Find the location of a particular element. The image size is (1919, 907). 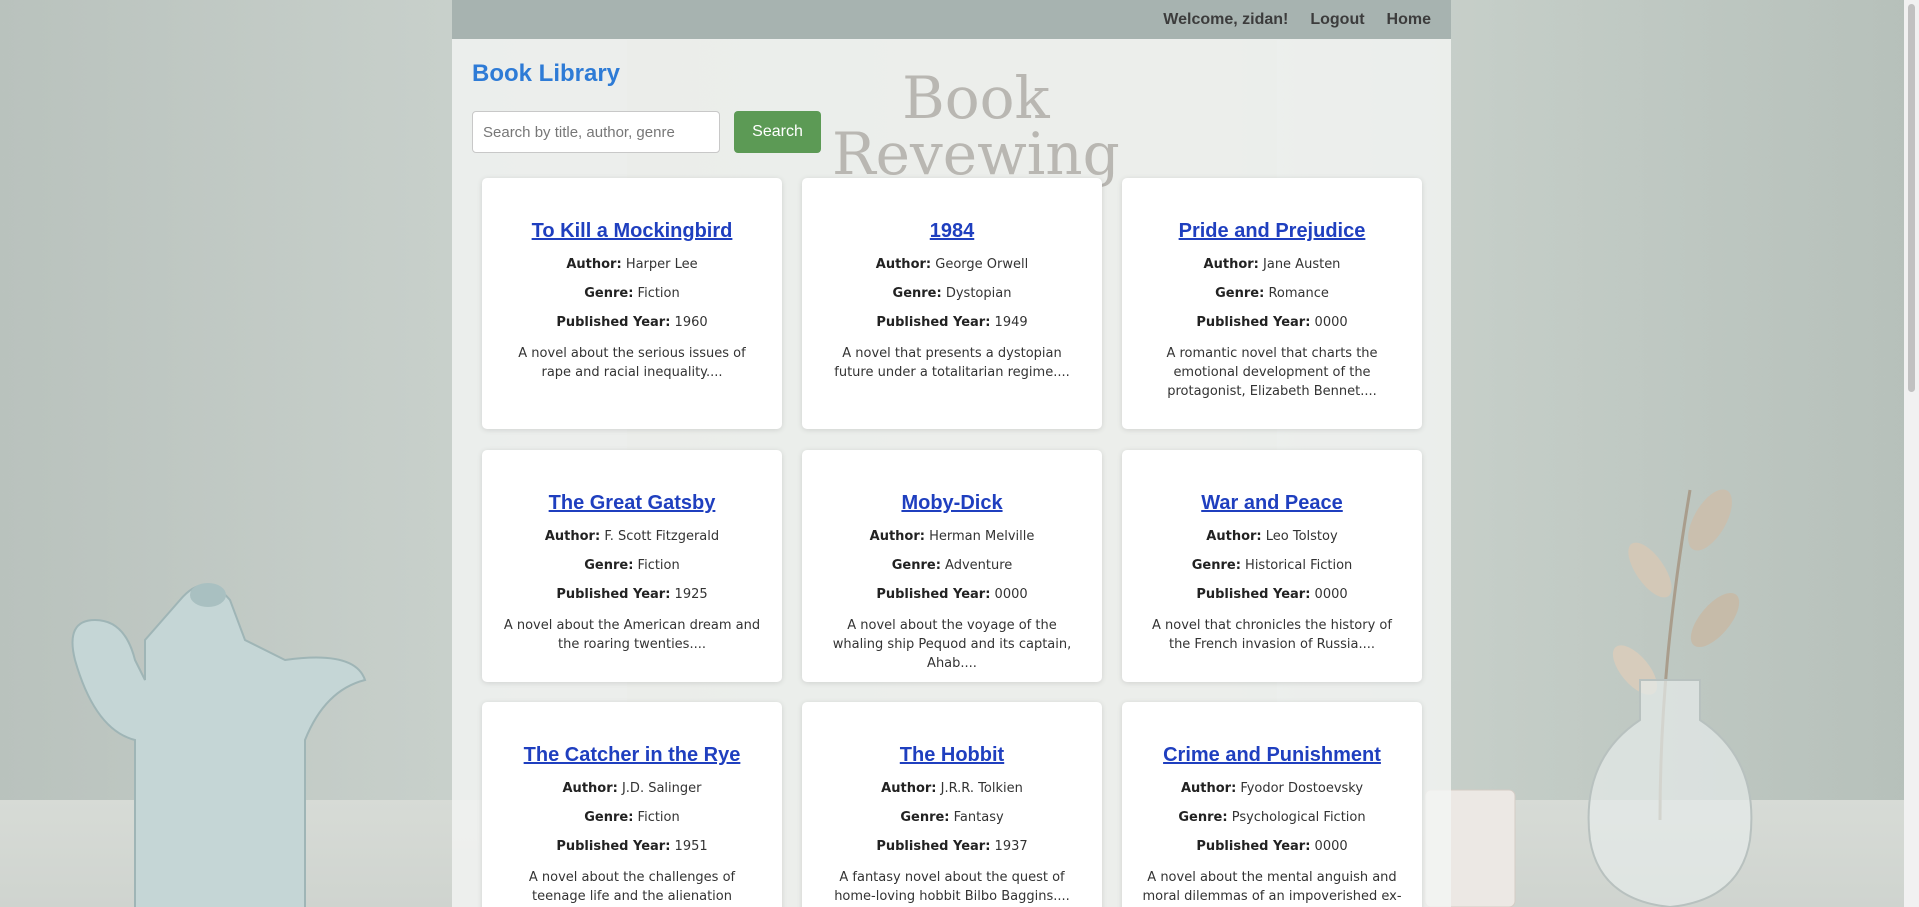

book-title-link: The Hobbit is located at coordinates (952, 755).